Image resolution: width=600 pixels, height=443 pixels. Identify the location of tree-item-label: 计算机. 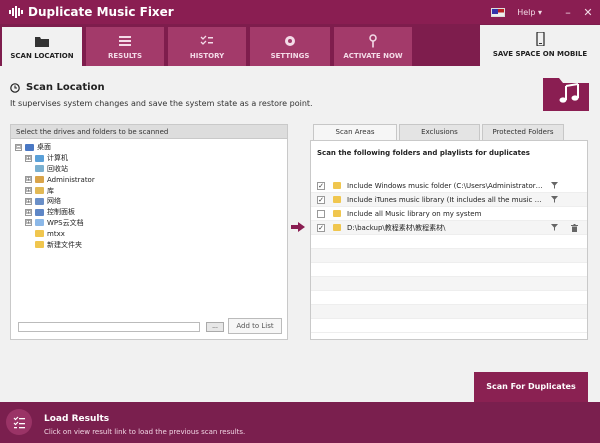
(57, 158).